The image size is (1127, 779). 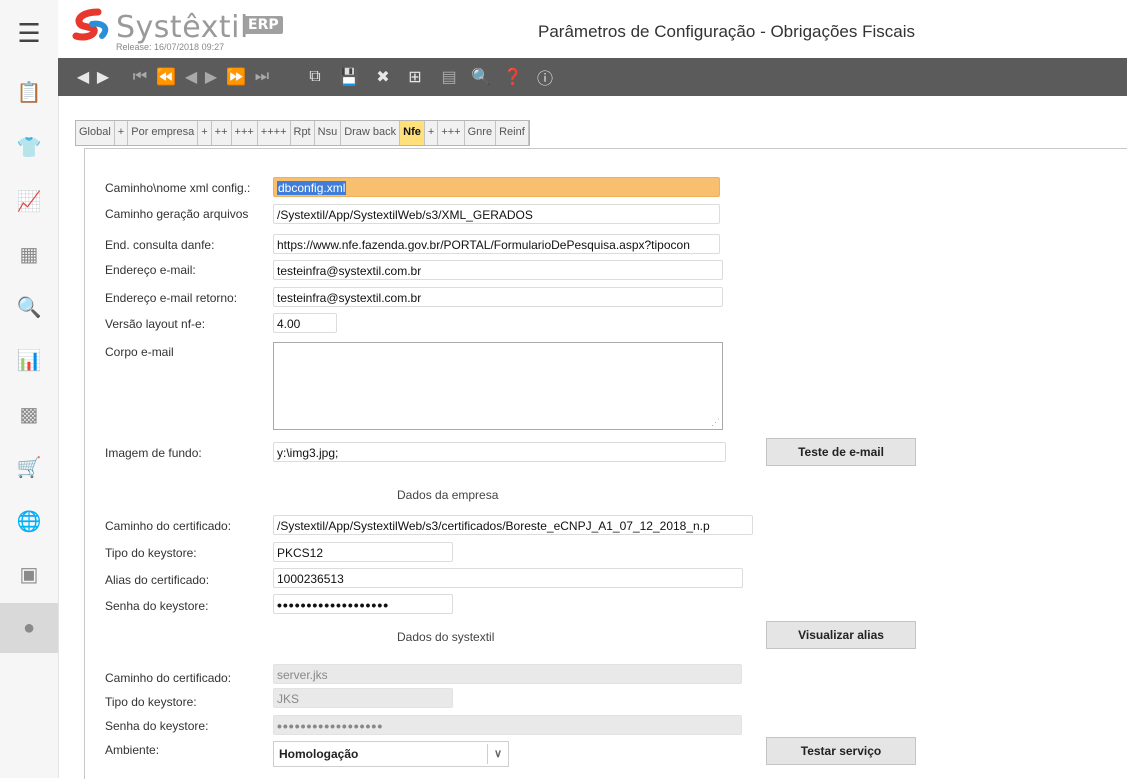 What do you see at coordinates (29, 147) in the screenshot?
I see `shirt-icon: 👕` at bounding box center [29, 147].